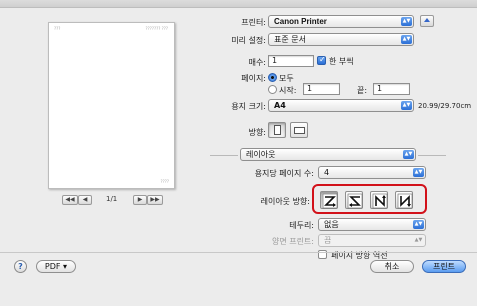  I want to click on cancel-button: 취소, so click(392, 266).